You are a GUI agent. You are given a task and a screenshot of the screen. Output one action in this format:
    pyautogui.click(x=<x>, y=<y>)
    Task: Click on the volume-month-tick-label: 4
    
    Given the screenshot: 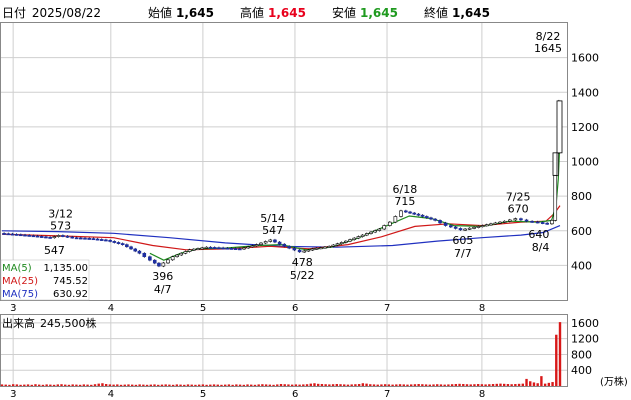 What is the action you would take?
    pyautogui.click(x=111, y=394)
    